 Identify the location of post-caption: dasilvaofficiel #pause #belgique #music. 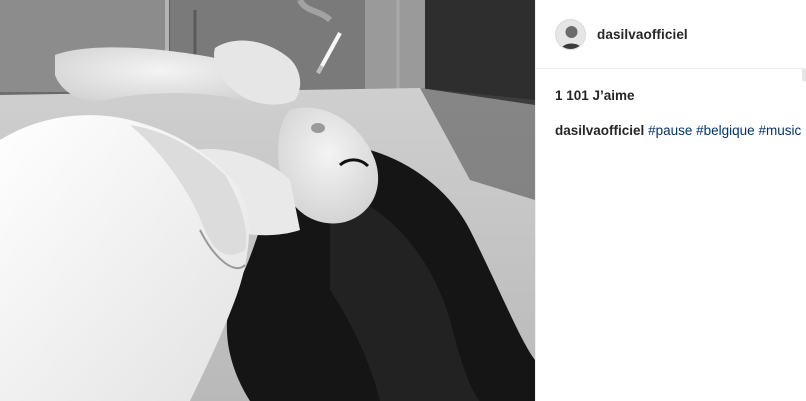
(678, 131).